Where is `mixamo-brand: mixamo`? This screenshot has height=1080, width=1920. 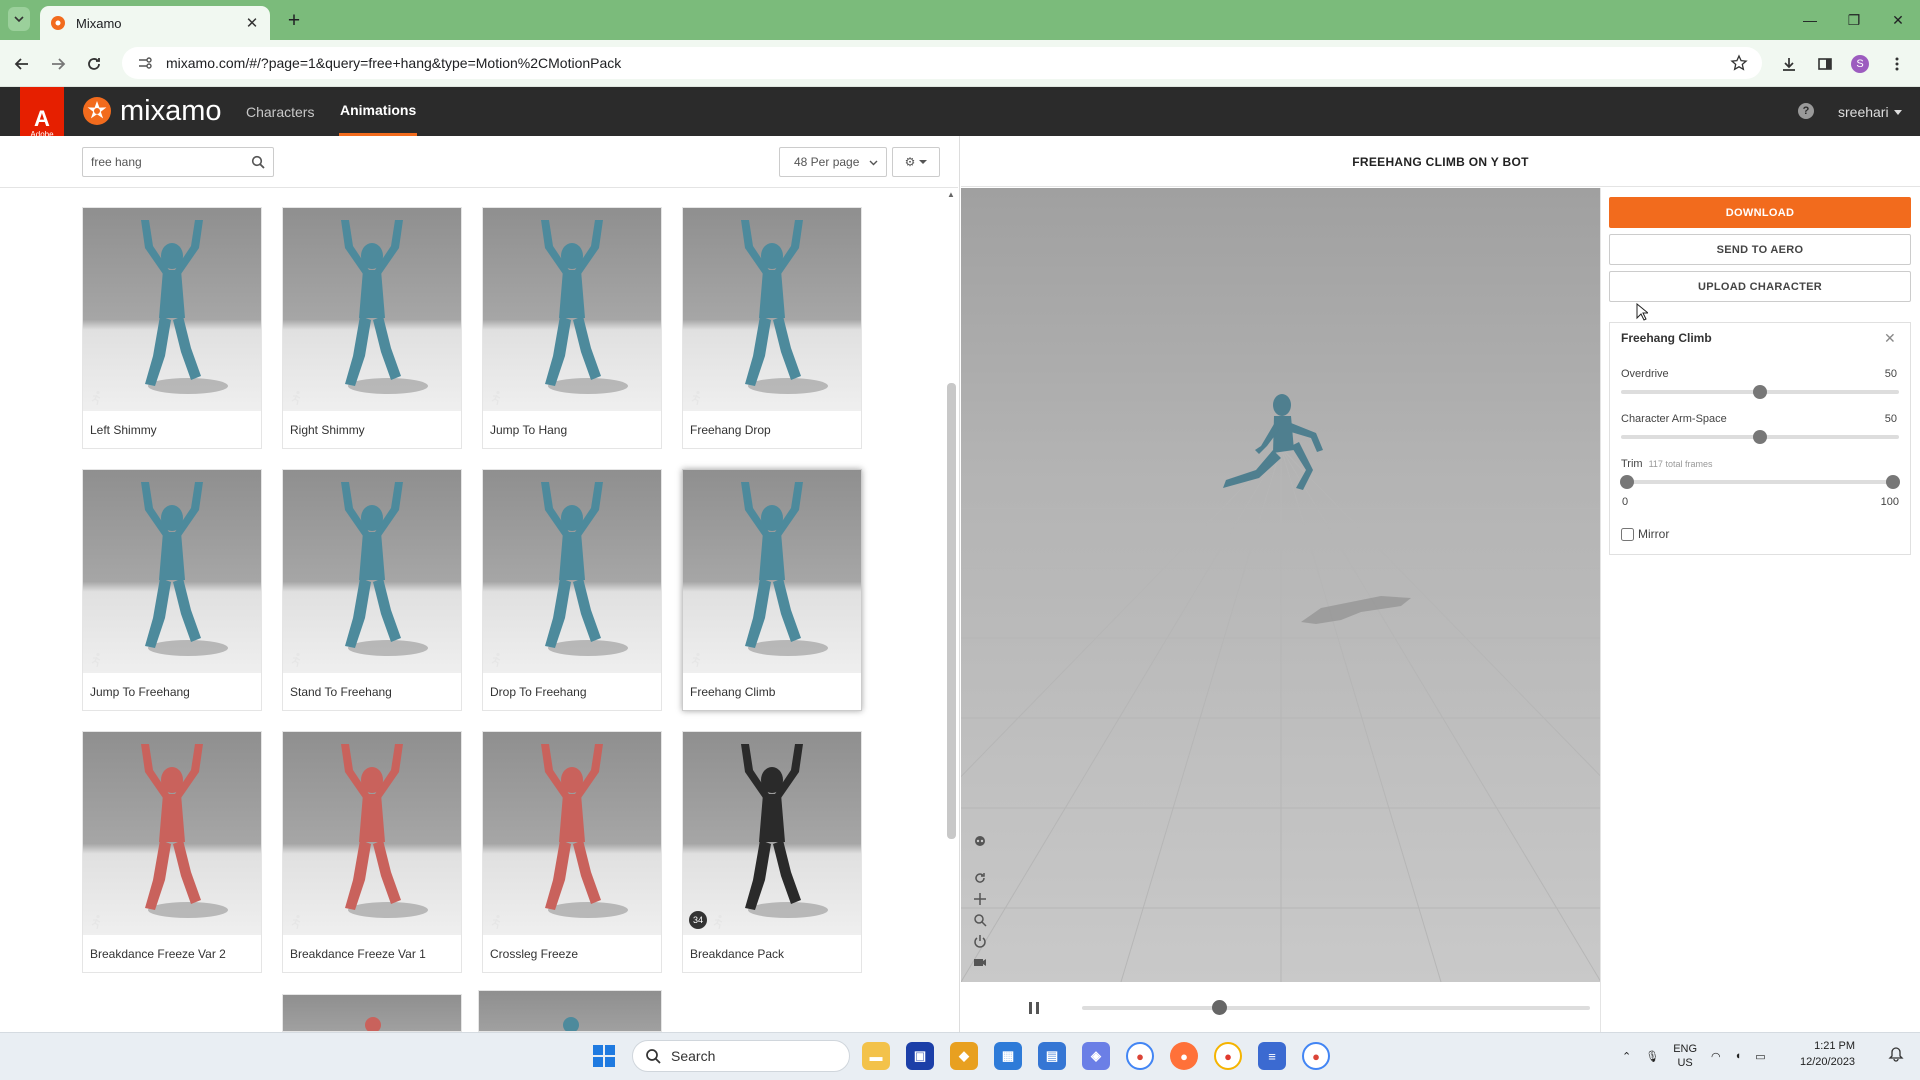
mixamo-brand: mixamo is located at coordinates (152, 111).